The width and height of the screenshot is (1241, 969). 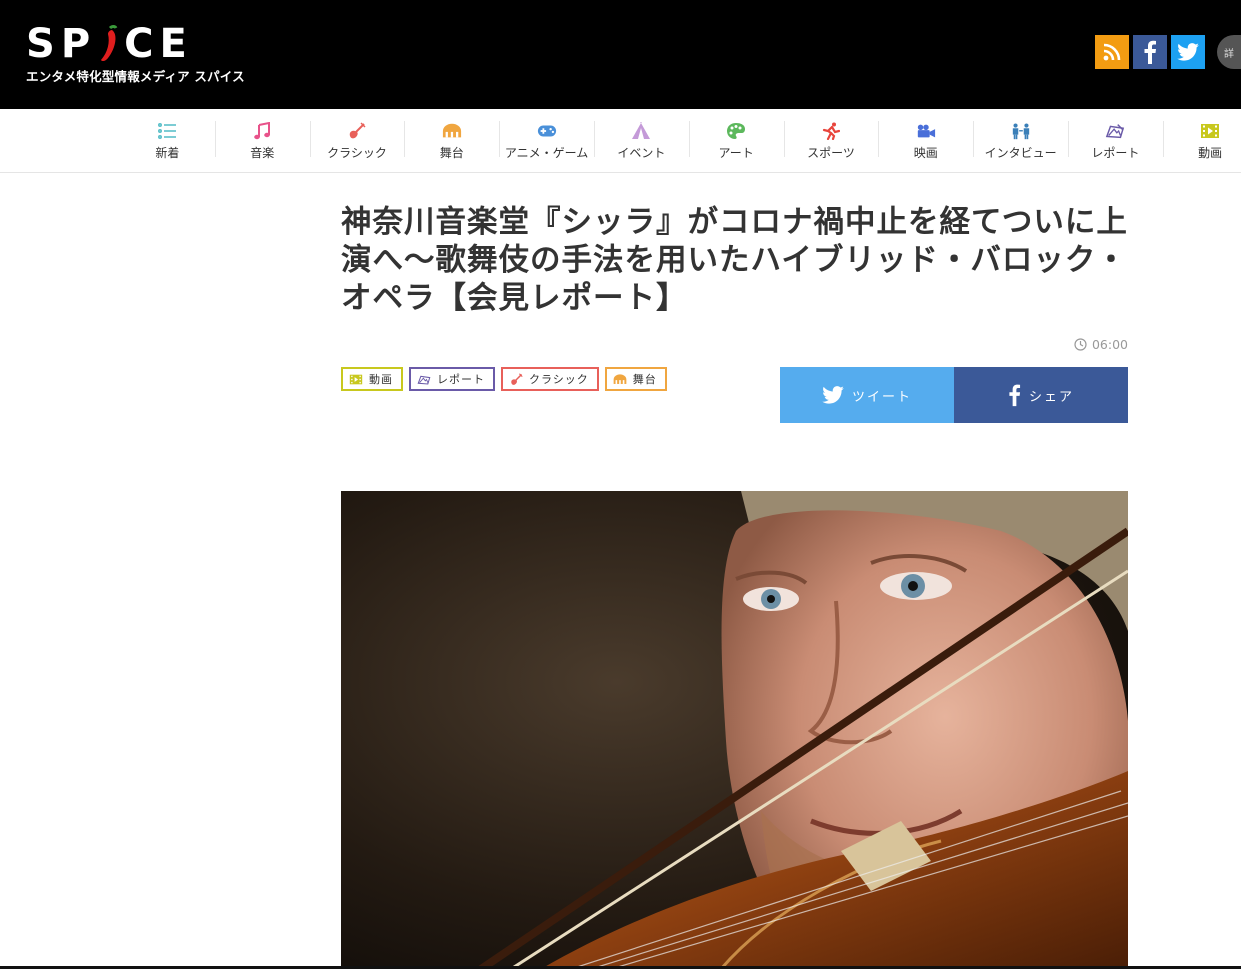 I want to click on tag-stage: 舞台, so click(x=635, y=379).